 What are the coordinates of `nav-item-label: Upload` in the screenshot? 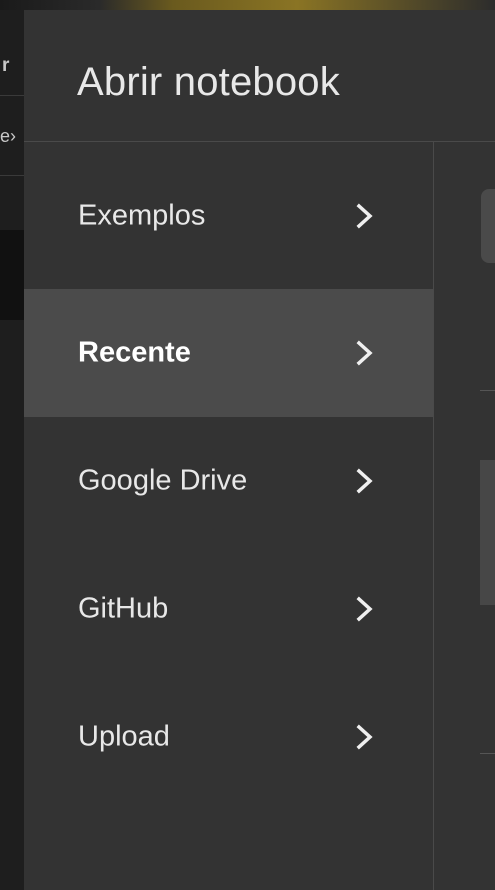 It's located at (124, 736).